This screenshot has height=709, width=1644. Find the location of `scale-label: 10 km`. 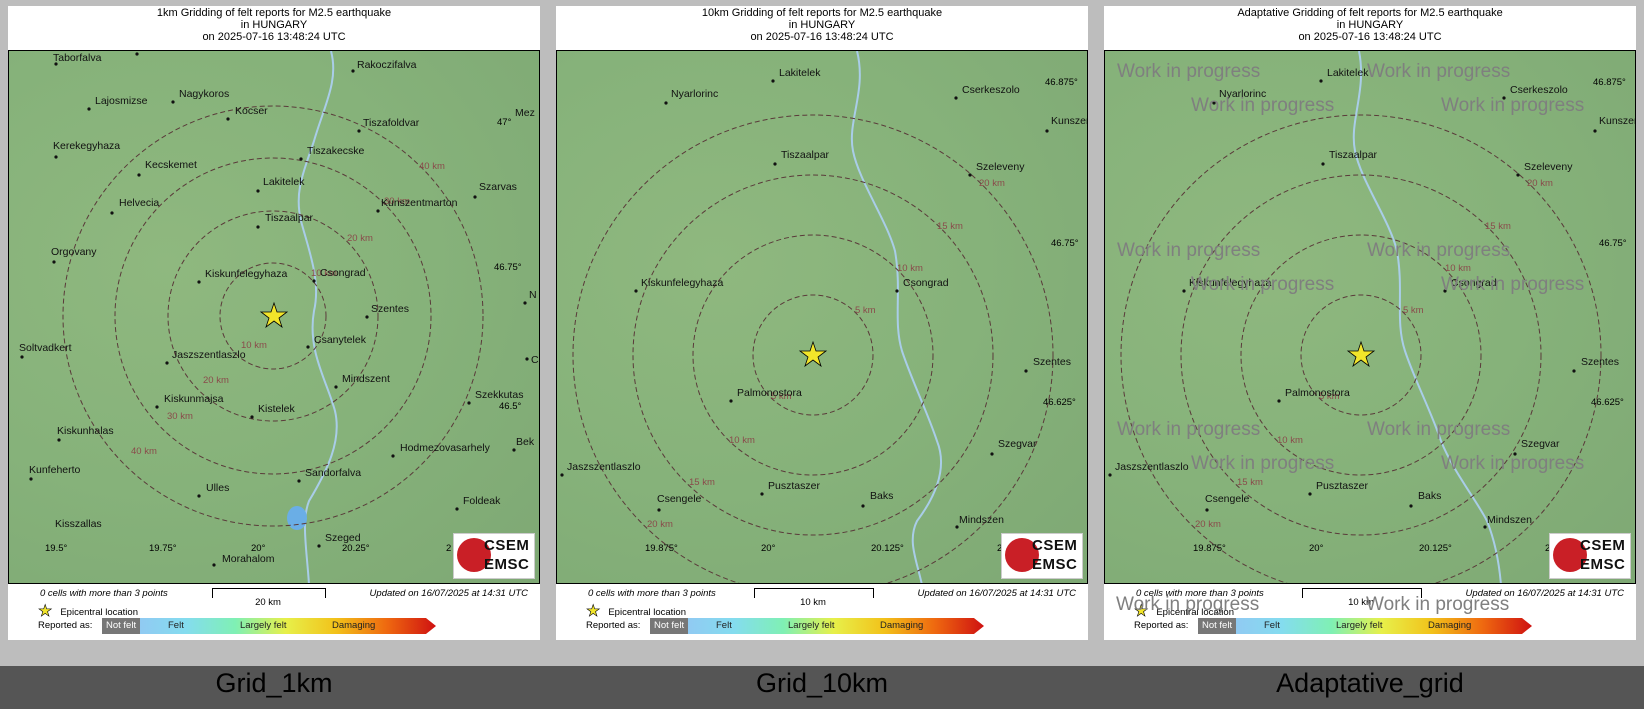

scale-label: 10 km is located at coordinates (813, 602).